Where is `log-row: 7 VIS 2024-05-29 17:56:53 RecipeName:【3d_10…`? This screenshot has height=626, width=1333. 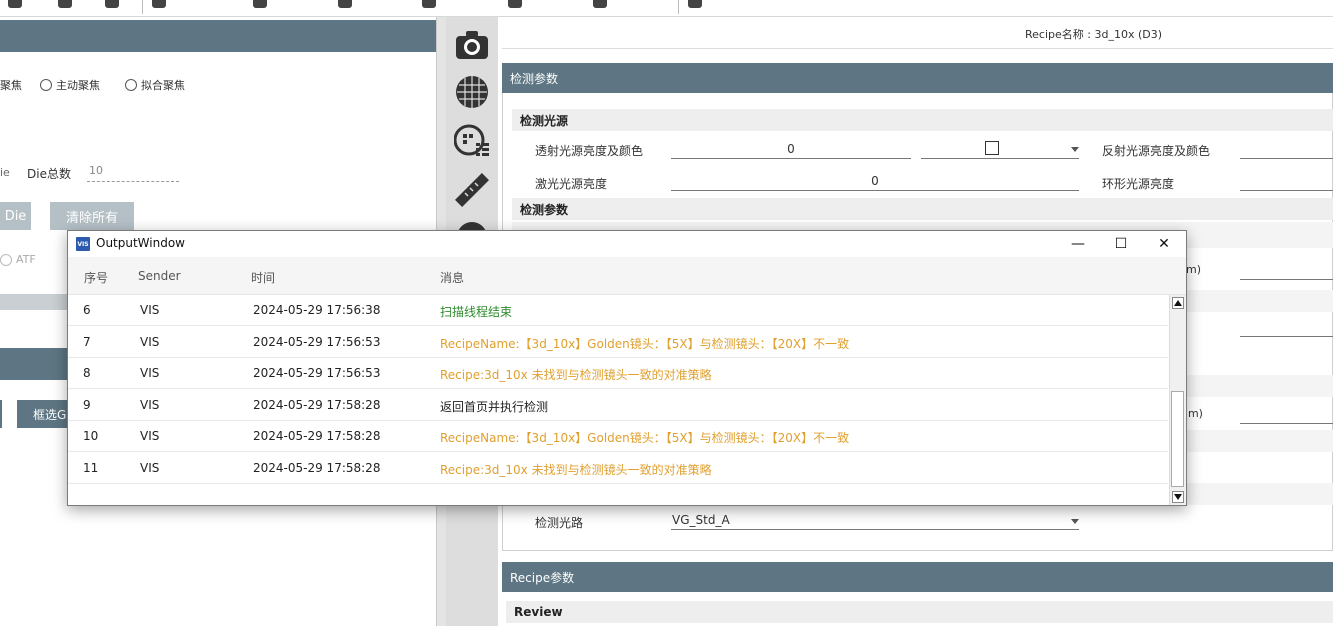 log-row: 7 VIS 2024-05-29 17:56:53 RecipeName:【3d_10… is located at coordinates (618, 342).